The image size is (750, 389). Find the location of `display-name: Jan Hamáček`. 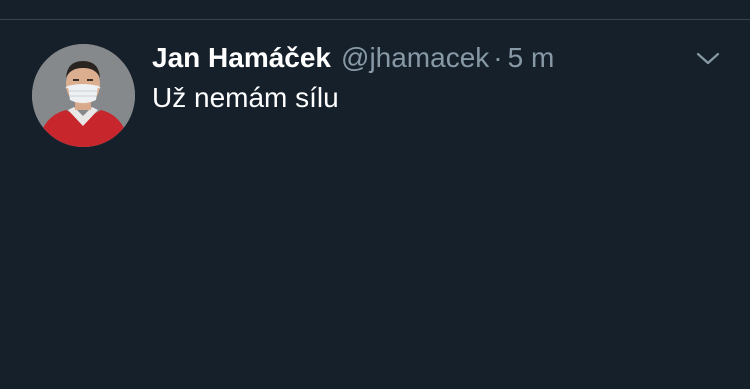

display-name: Jan Hamáček is located at coordinates (241, 58).